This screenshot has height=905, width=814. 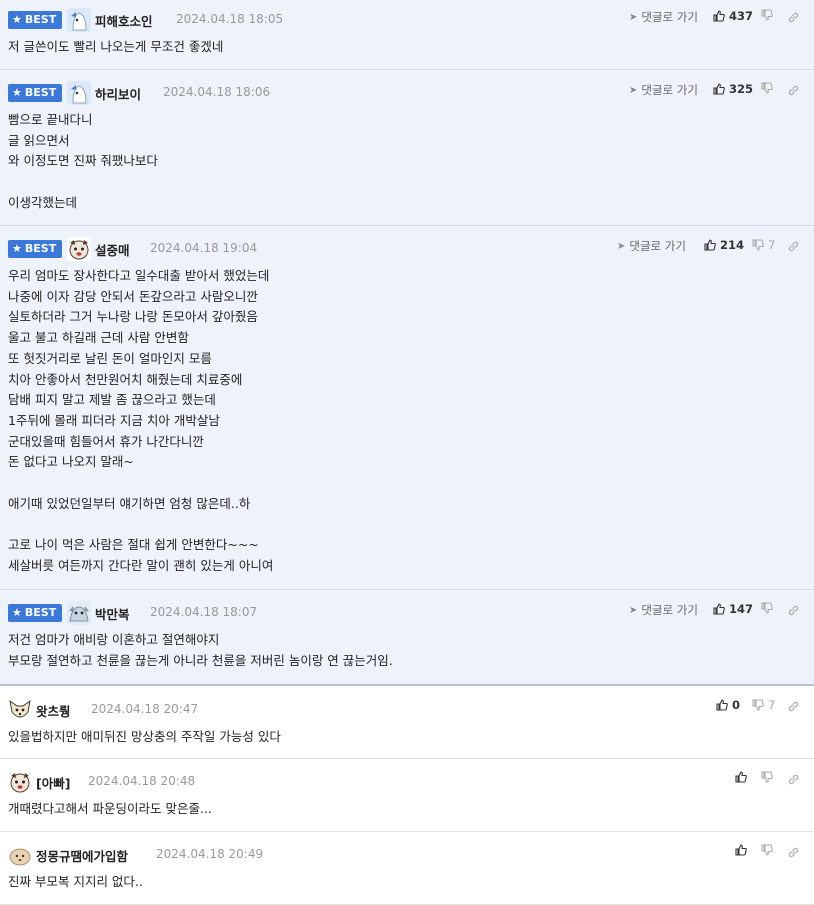 I want to click on comment-text: 빰으로 끝내다니 글 읽으면서 와 이정도면 진짜 줘팼나보다 이생각했는데, so click(x=83, y=161).